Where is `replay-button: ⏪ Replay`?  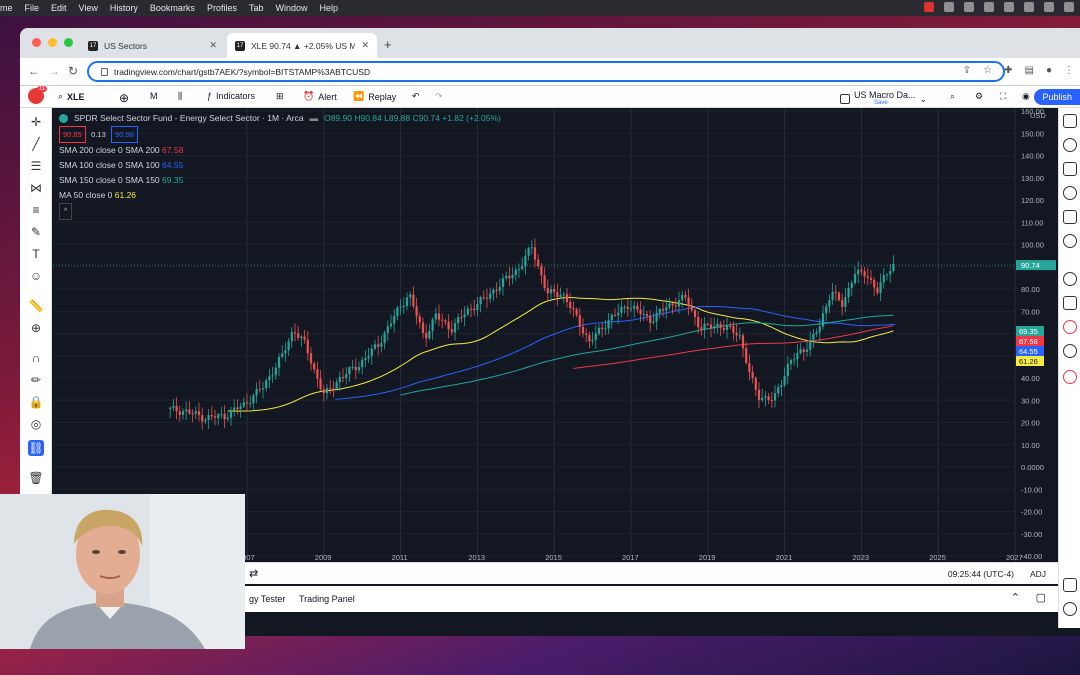
replay-button: ⏪ Replay is located at coordinates (374, 96).